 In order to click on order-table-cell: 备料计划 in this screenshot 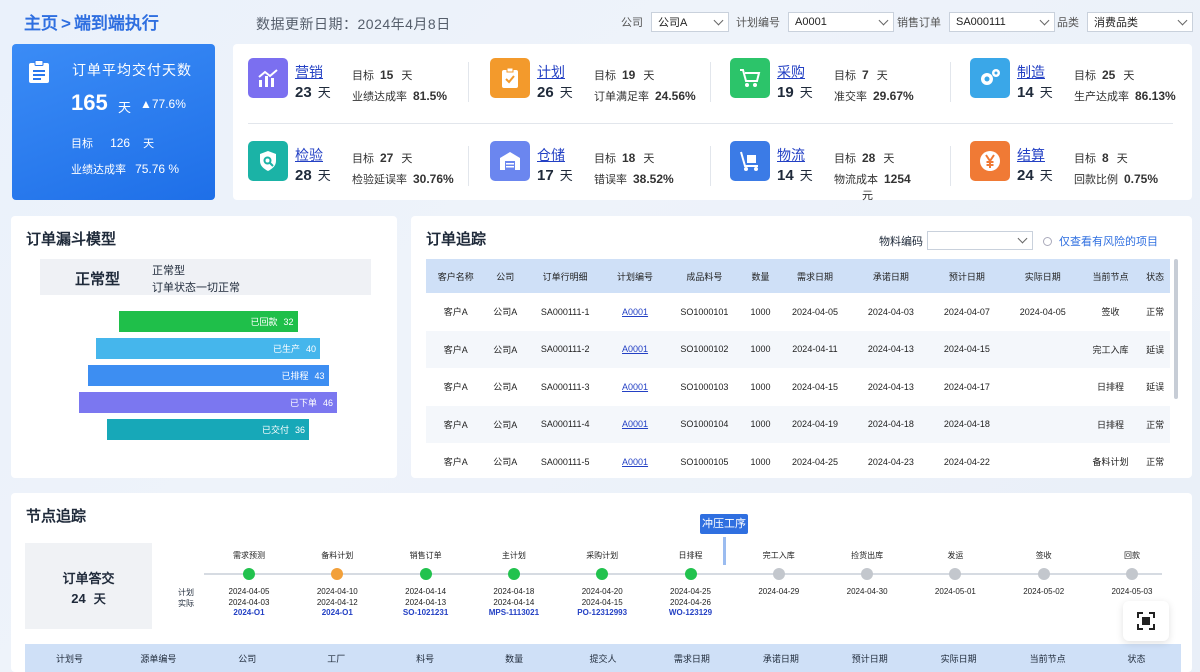, I will do `click(1110, 462)`.